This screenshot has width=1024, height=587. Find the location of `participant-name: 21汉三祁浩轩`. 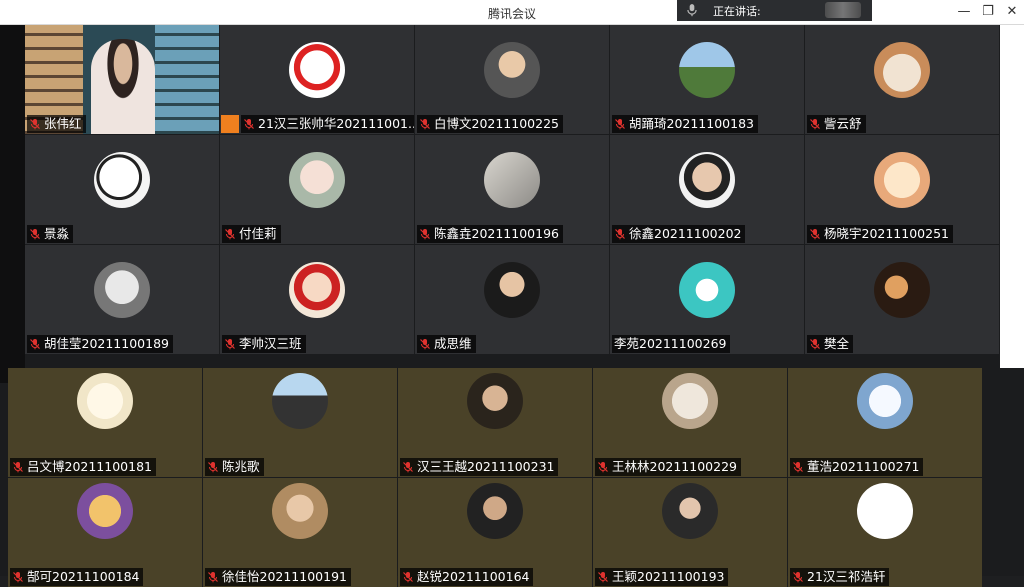

participant-name: 21汉三祁浩轩 is located at coordinates (846, 576).